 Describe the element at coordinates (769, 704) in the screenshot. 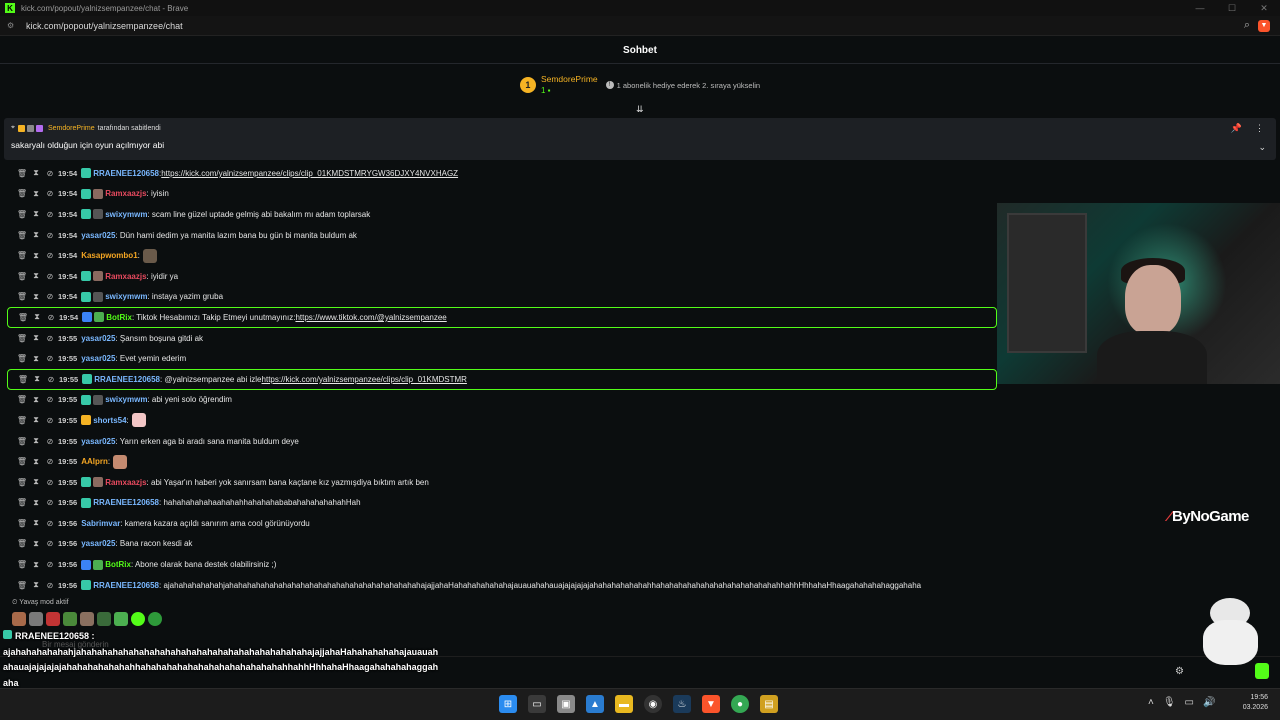

I see `app-icon: ▤` at that location.